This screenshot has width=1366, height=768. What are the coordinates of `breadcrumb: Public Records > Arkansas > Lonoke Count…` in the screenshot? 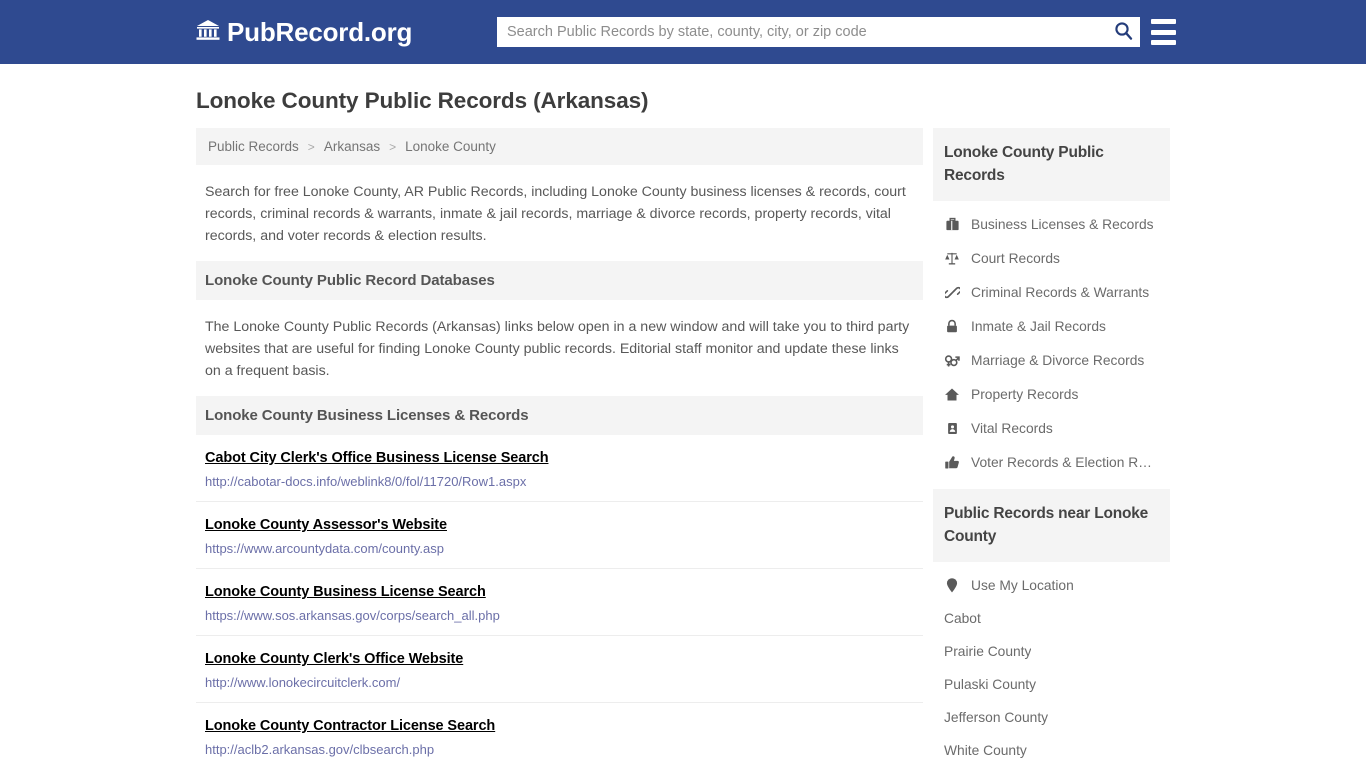 It's located at (559, 146).